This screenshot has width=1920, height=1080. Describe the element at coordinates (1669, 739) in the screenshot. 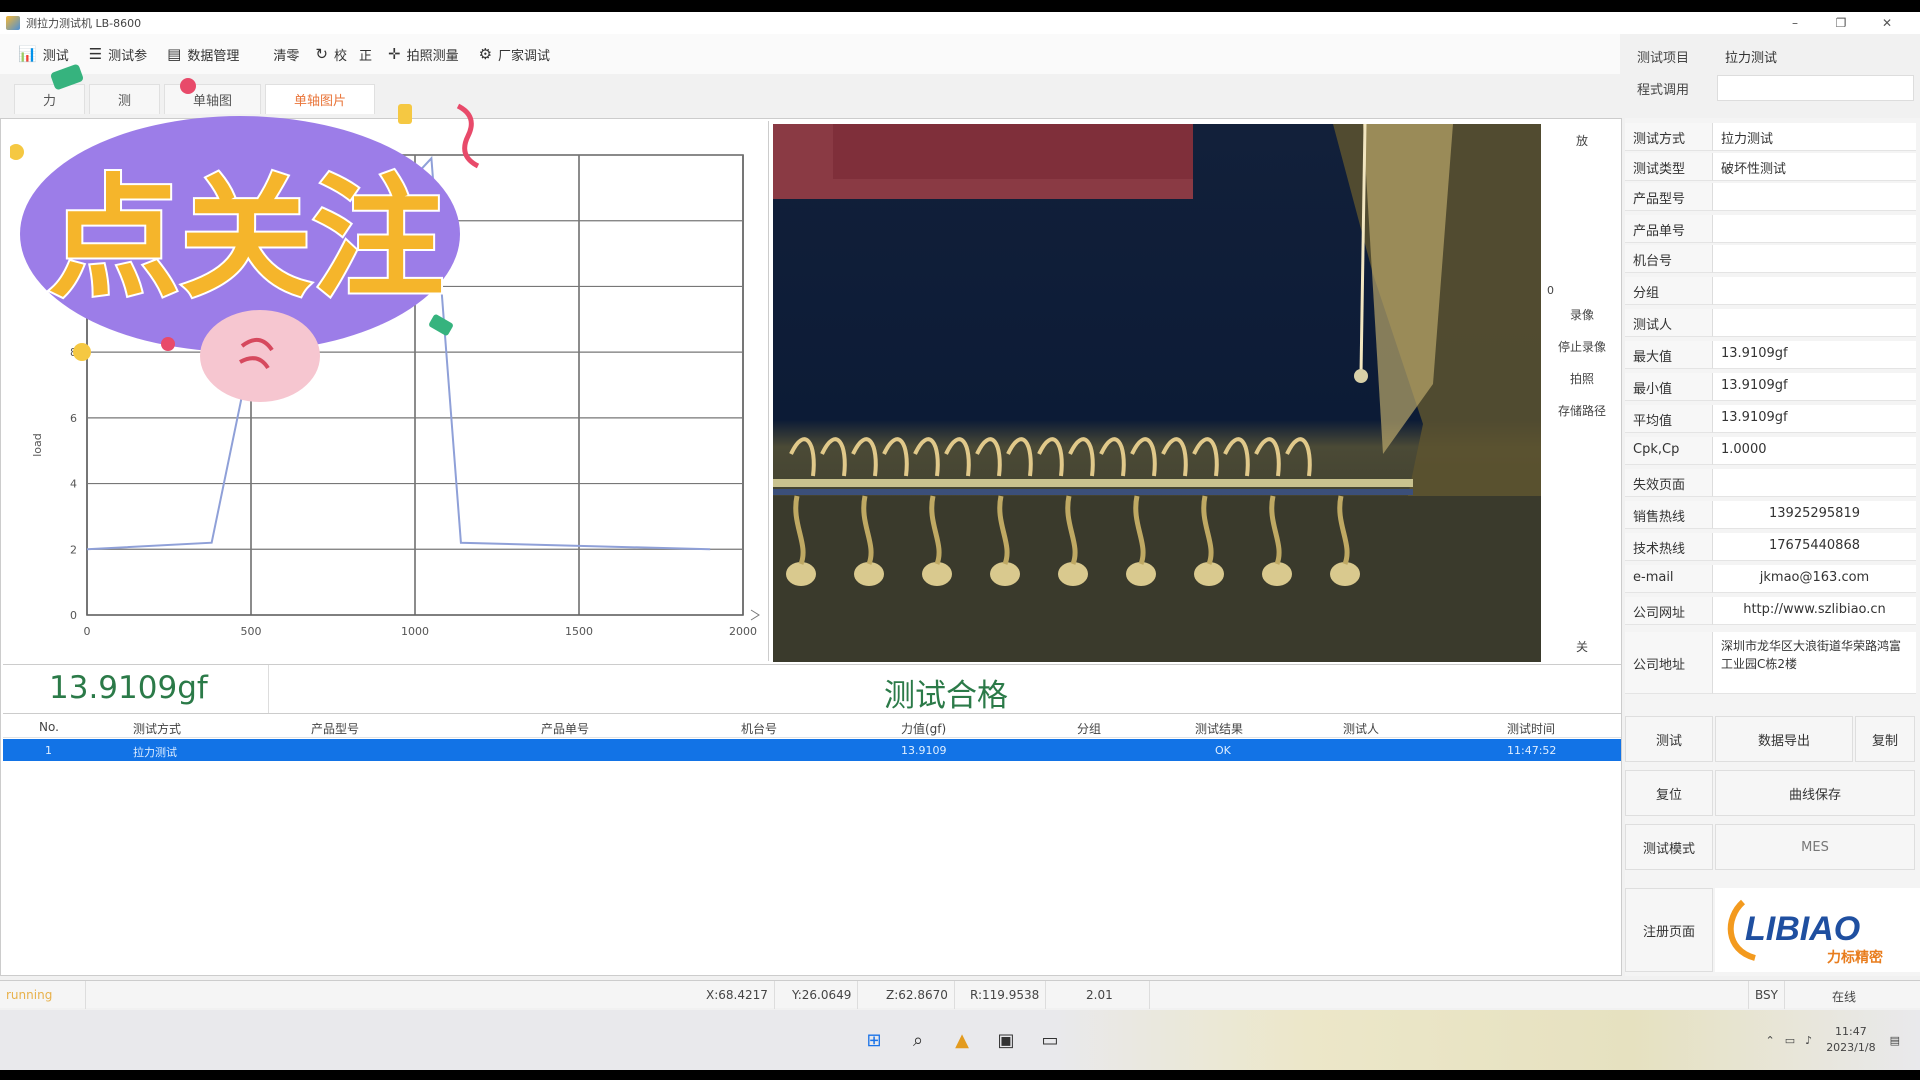

I see `test-button: 测试` at that location.